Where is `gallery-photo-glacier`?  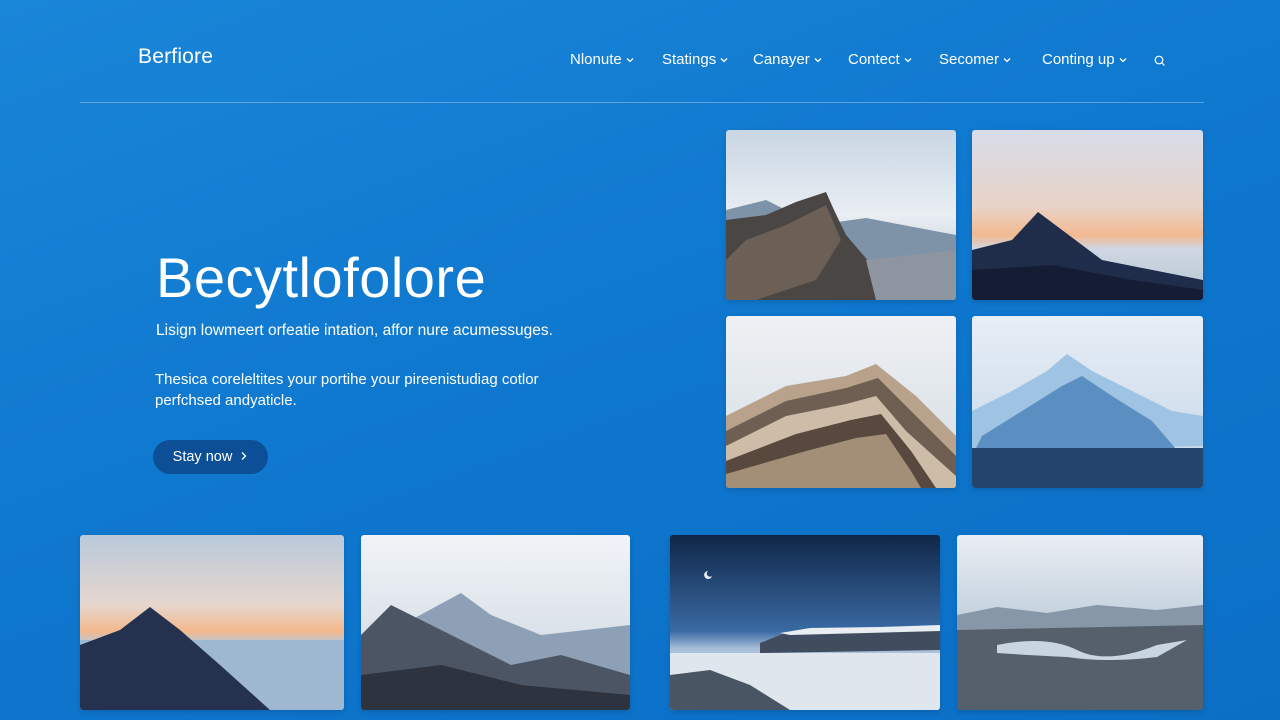
gallery-photo-glacier is located at coordinates (1087, 402).